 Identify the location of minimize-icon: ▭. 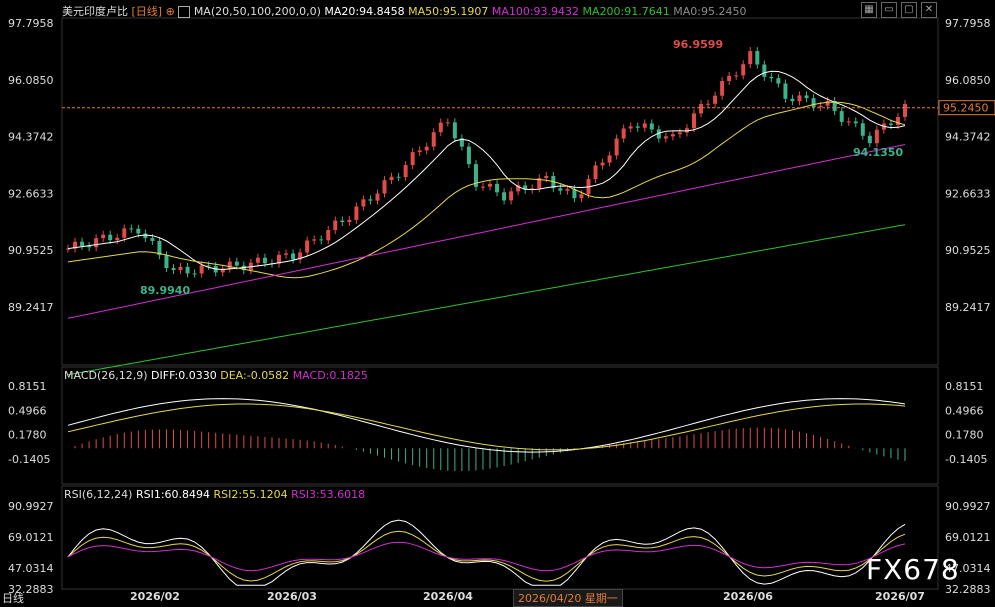
(889, 10).